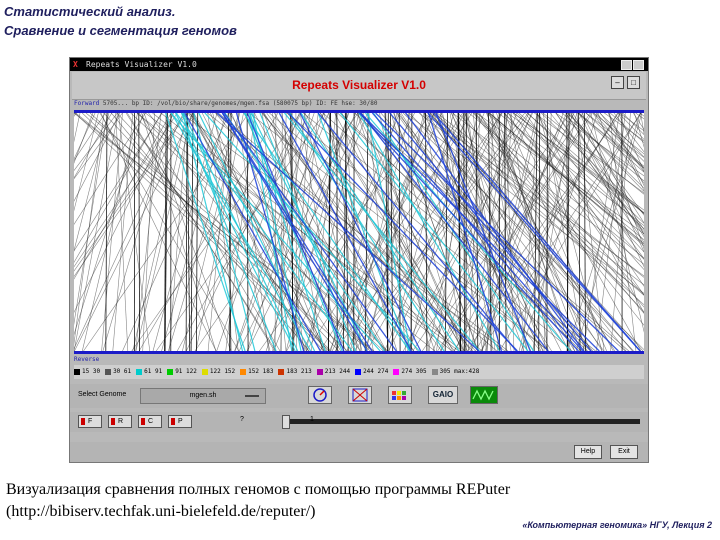 The image size is (720, 540). I want to click on close-icon: X, so click(75, 64).